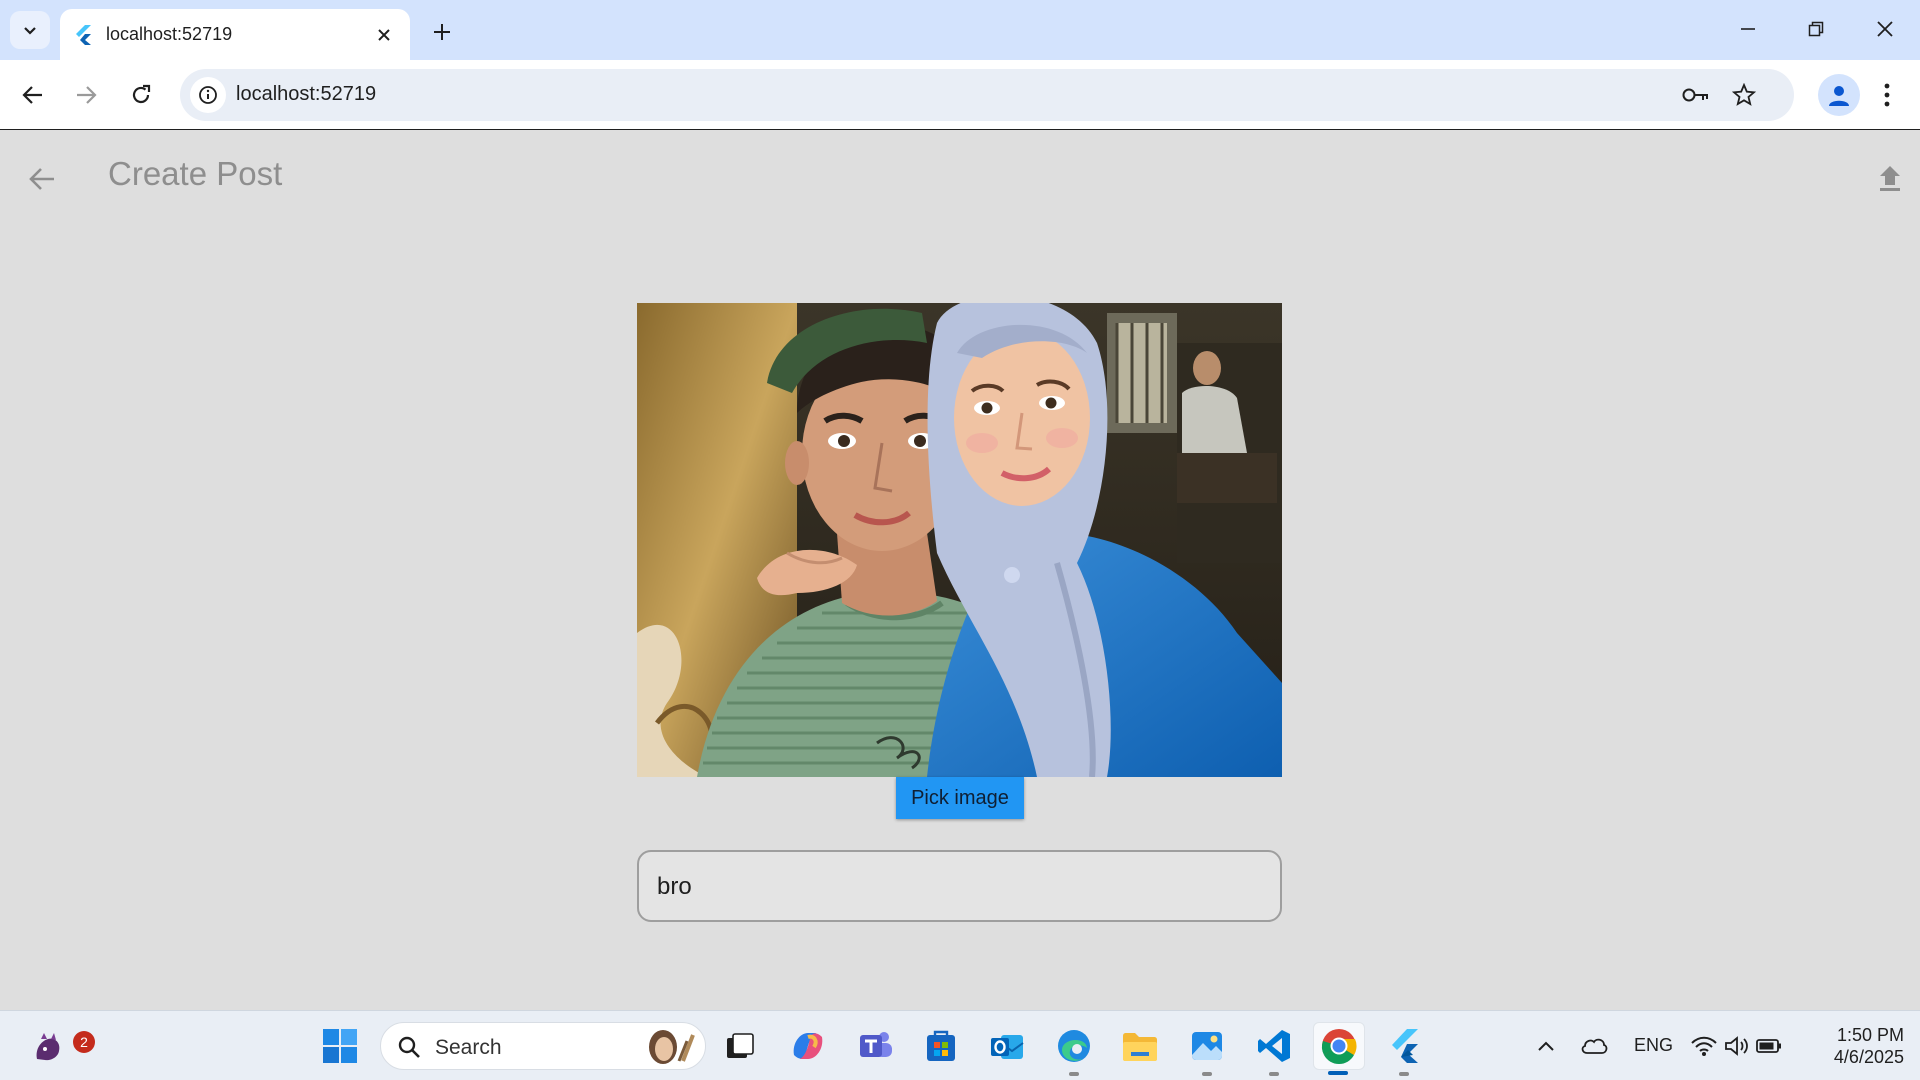 Image resolution: width=1920 pixels, height=1080 pixels. I want to click on start-button, so click(340, 1046).